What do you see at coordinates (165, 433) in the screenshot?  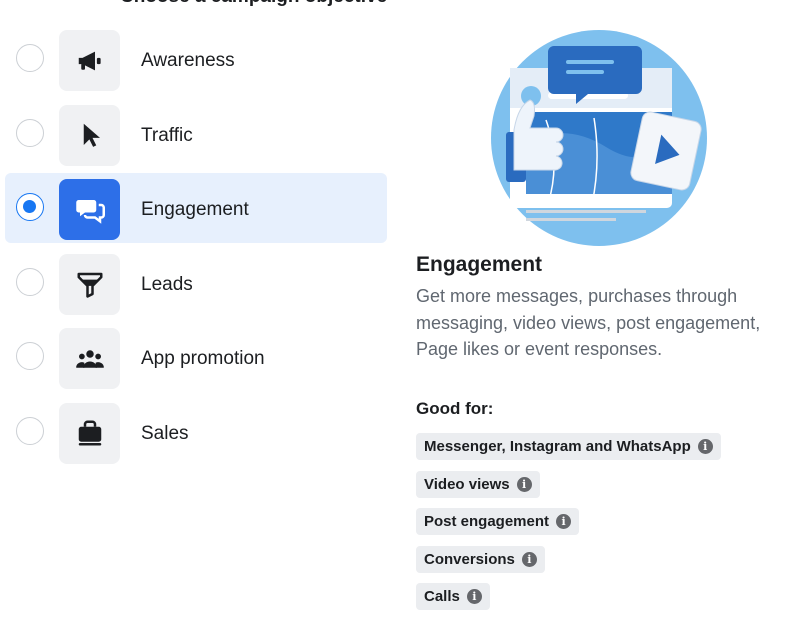 I see `objective-label: Sales` at bounding box center [165, 433].